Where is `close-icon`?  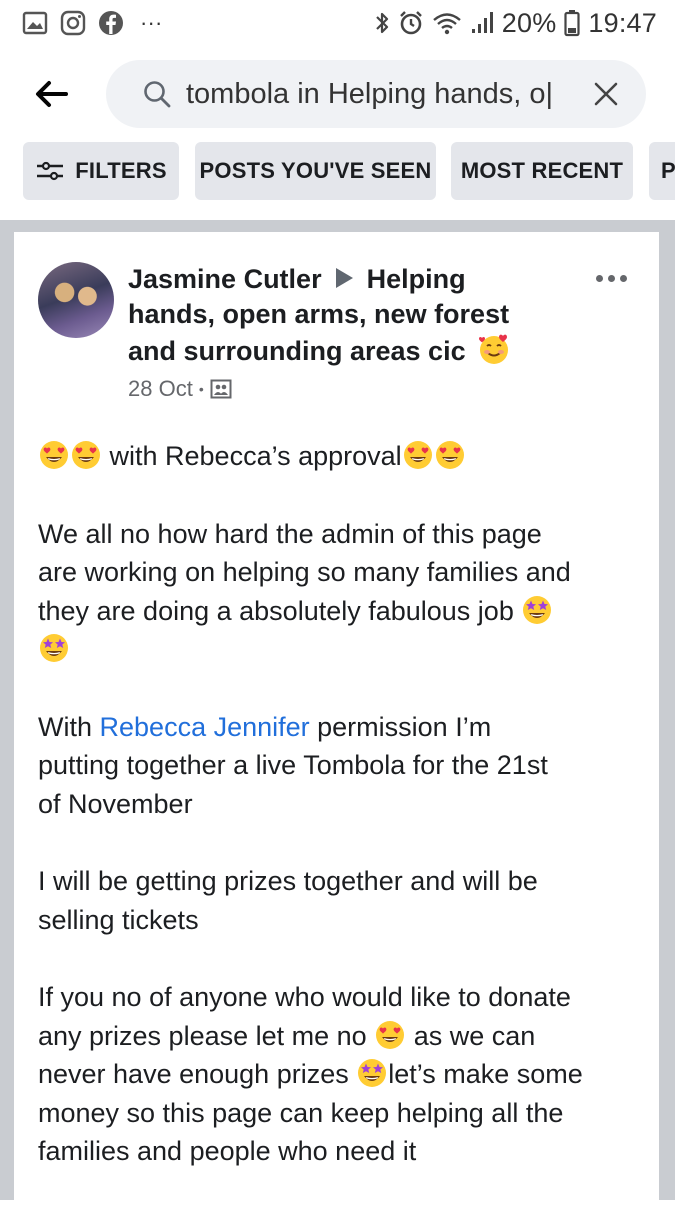
close-icon is located at coordinates (606, 94).